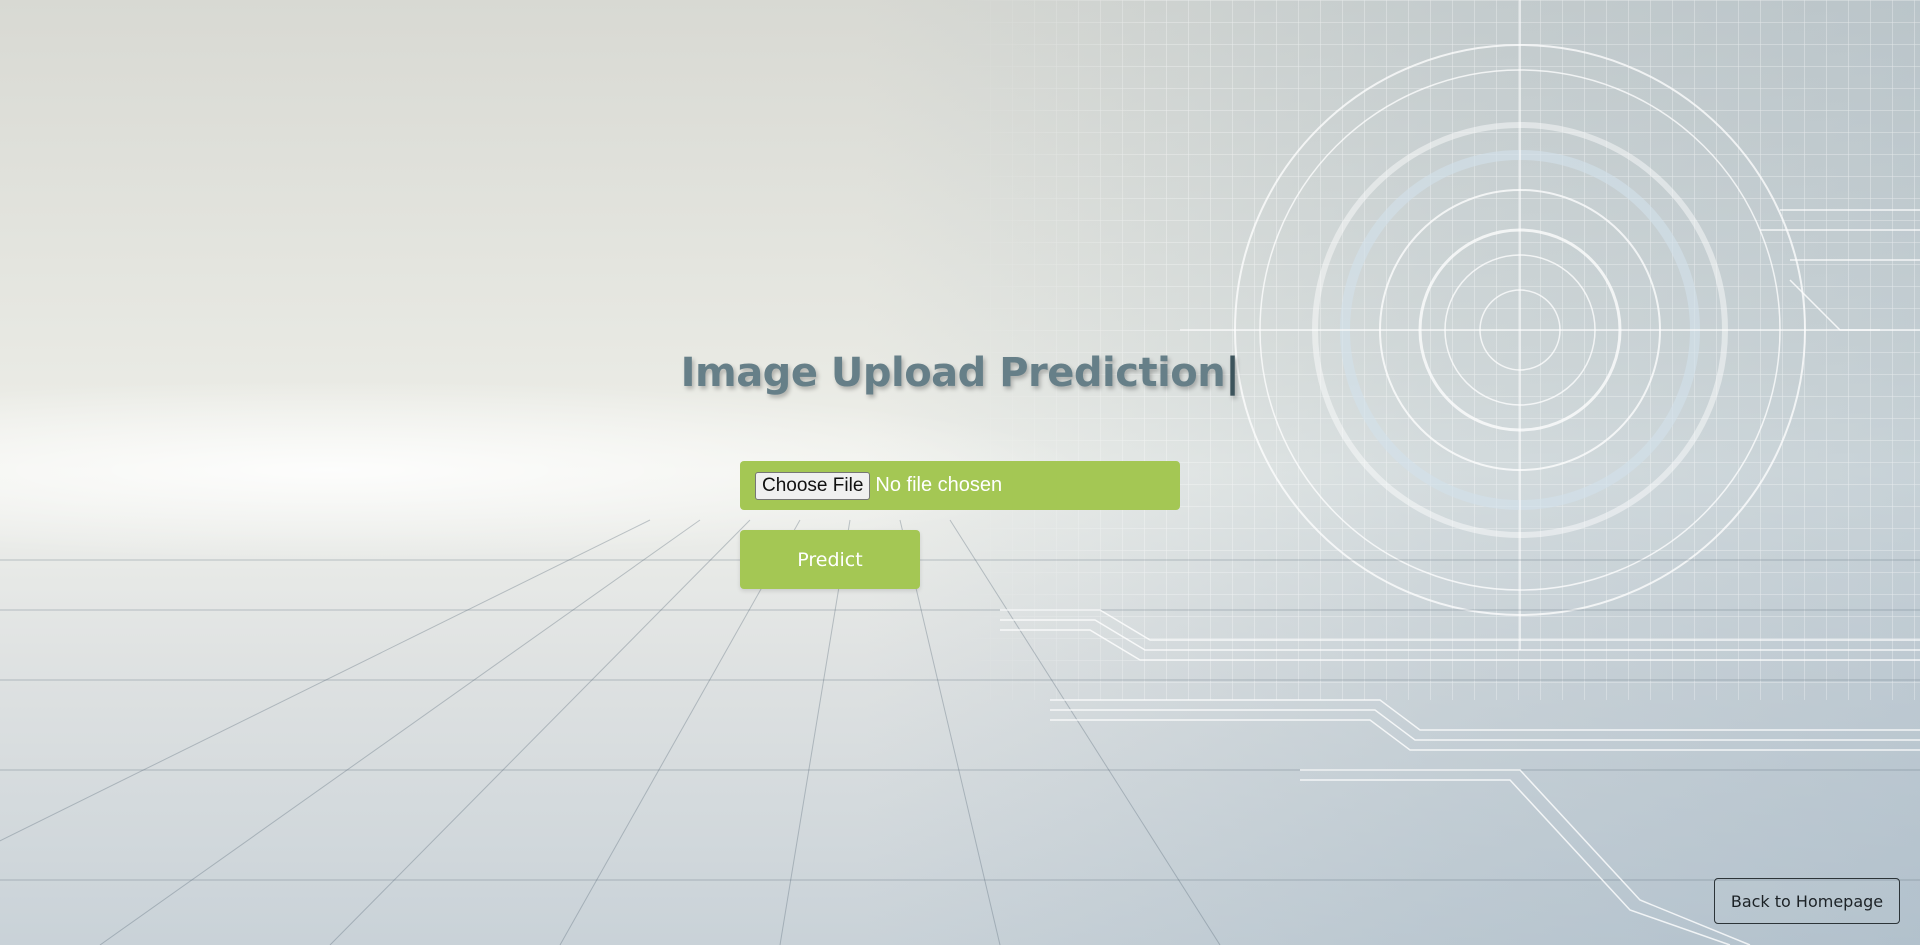 The width and height of the screenshot is (1920, 945). What do you see at coordinates (830, 559) in the screenshot?
I see `predict-button: Predict` at bounding box center [830, 559].